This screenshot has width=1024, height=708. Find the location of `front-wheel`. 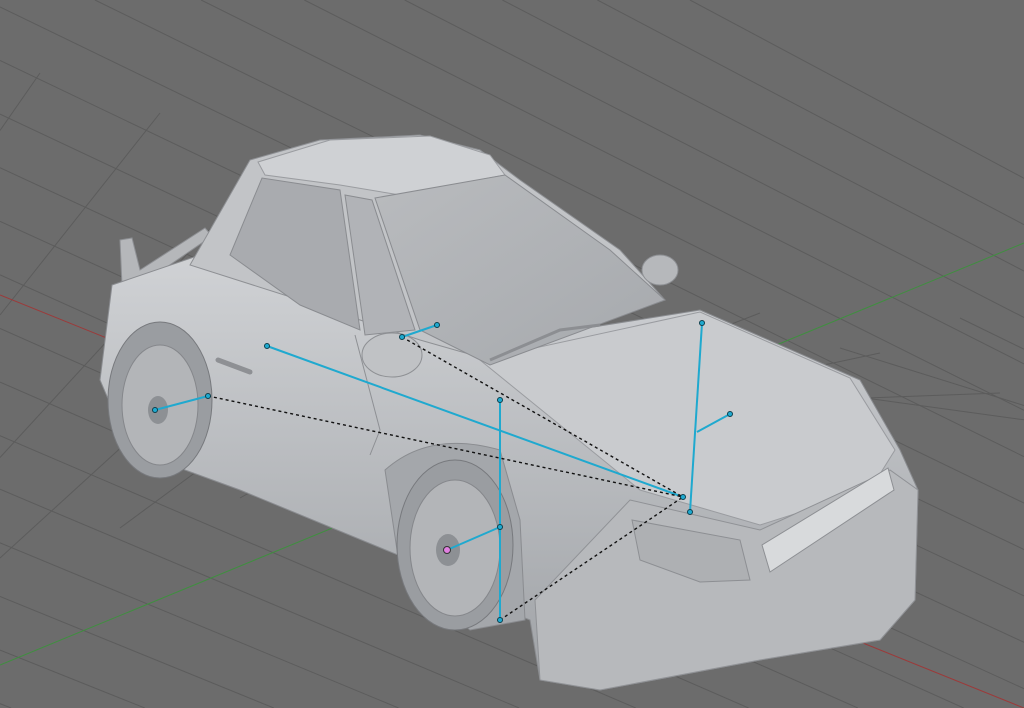

front-wheel is located at coordinates (455, 536).